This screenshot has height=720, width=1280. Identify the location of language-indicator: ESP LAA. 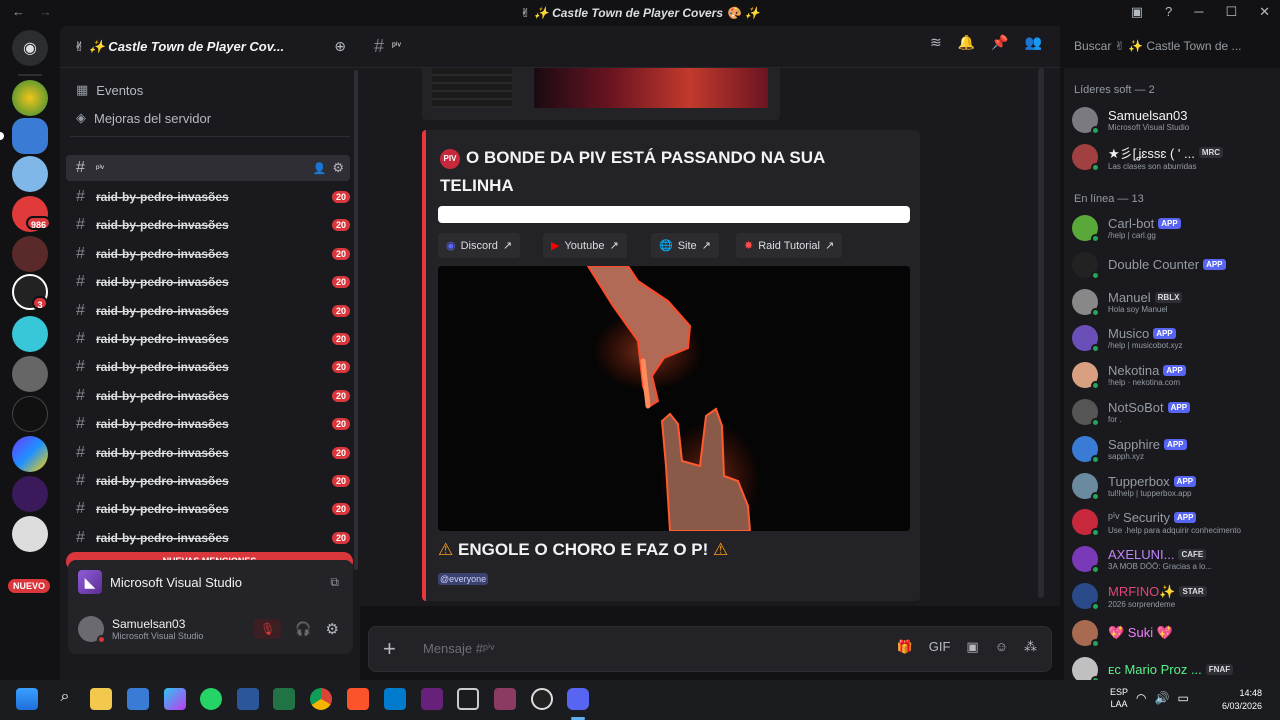
(1119, 698).